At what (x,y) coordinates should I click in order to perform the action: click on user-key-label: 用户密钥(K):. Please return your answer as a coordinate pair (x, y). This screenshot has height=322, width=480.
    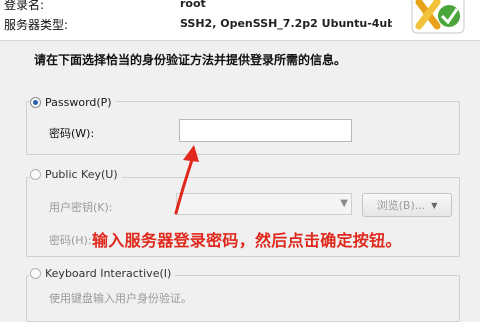
    Looking at the image, I should click on (81, 207).